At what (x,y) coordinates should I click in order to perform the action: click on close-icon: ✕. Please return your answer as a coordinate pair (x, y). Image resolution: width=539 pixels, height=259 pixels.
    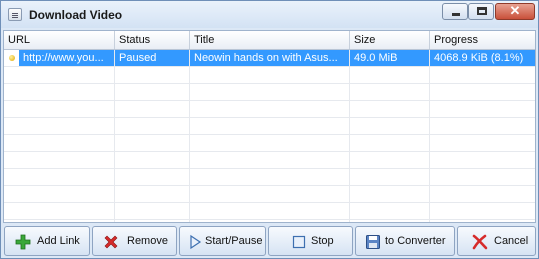
    Looking at the image, I should click on (515, 10).